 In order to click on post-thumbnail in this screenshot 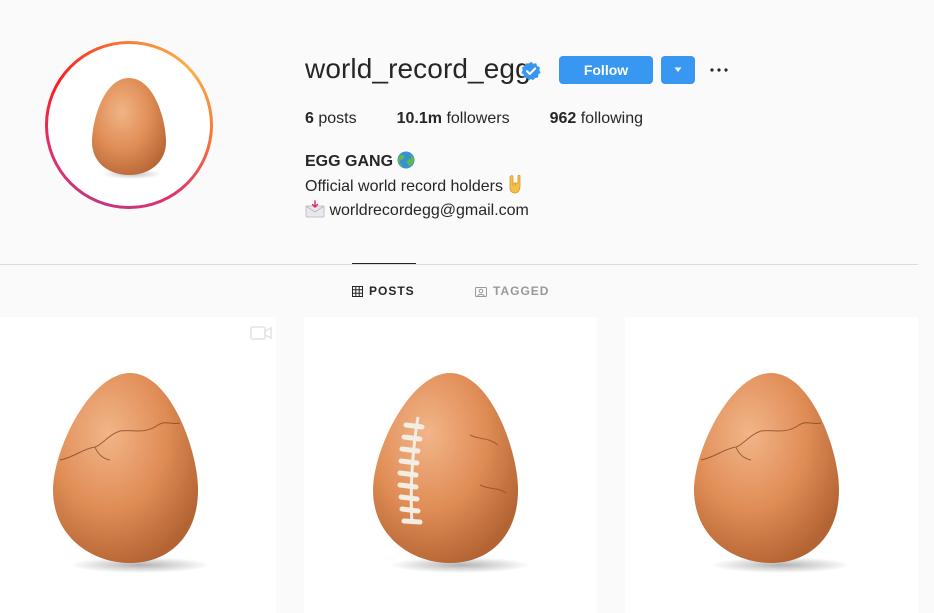, I will do `click(138, 465)`.